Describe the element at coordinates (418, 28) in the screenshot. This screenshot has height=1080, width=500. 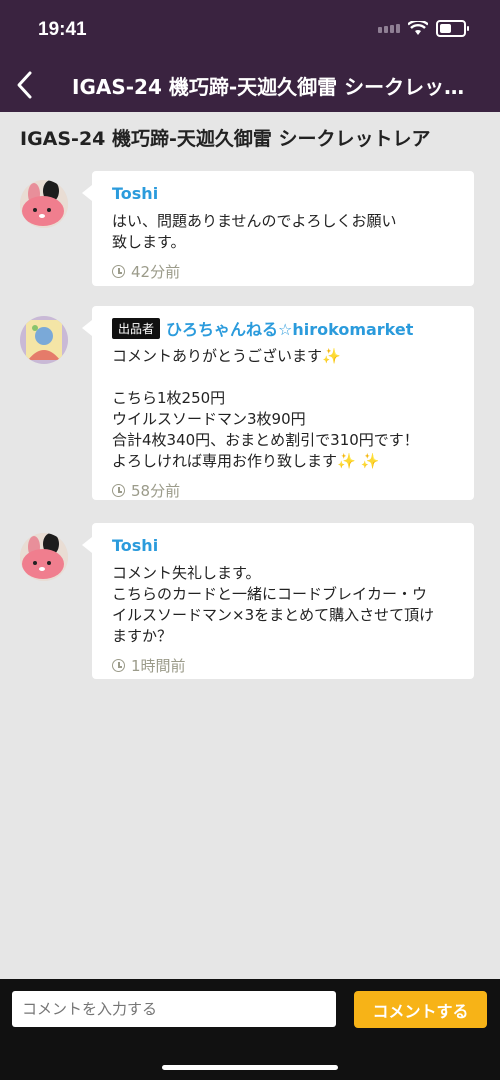
I see `wifi-icon` at that location.